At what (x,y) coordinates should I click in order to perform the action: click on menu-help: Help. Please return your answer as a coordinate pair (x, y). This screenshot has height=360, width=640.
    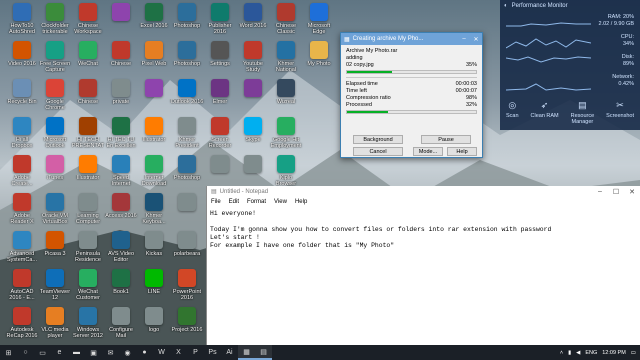
    Looking at the image, I should click on (301, 202).